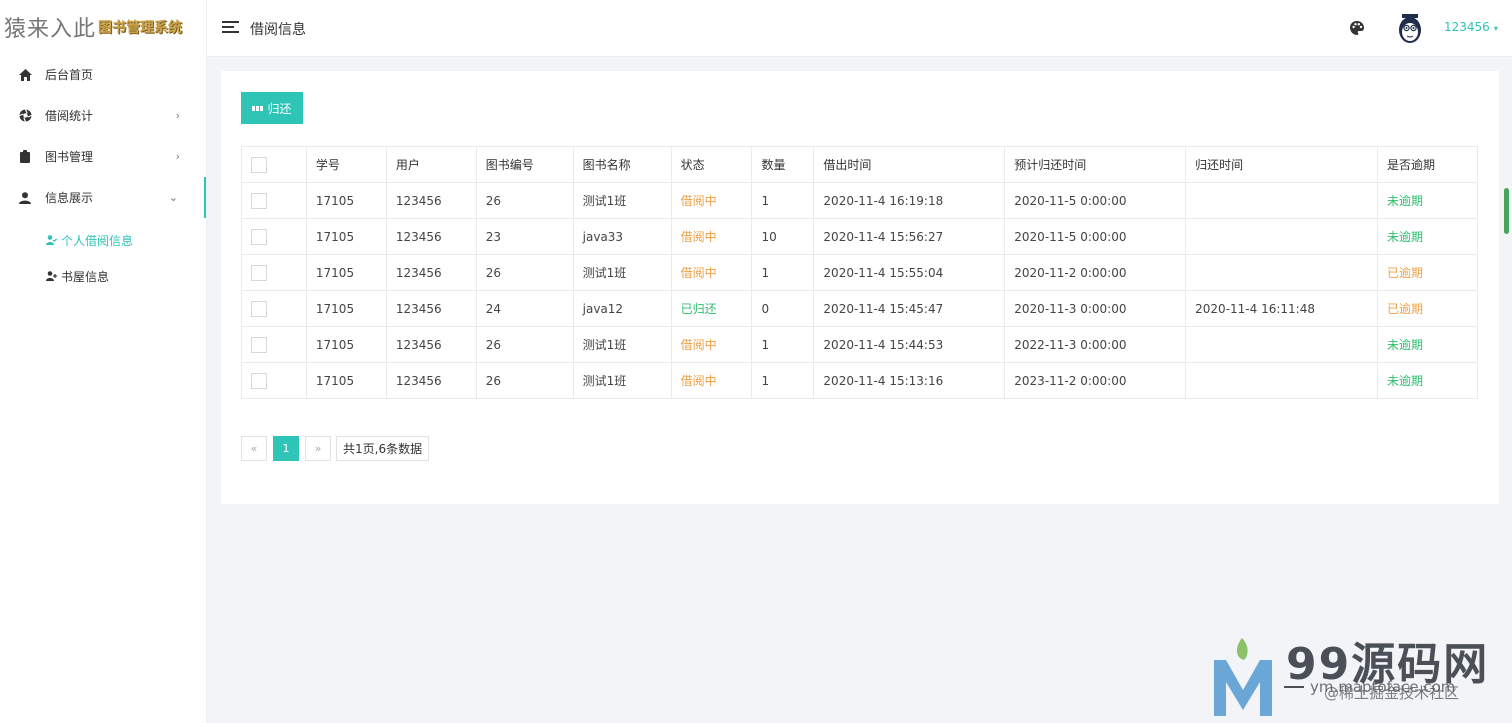  Describe the element at coordinates (1243, 677) in the screenshot. I see `watermark-logo-icon` at that location.